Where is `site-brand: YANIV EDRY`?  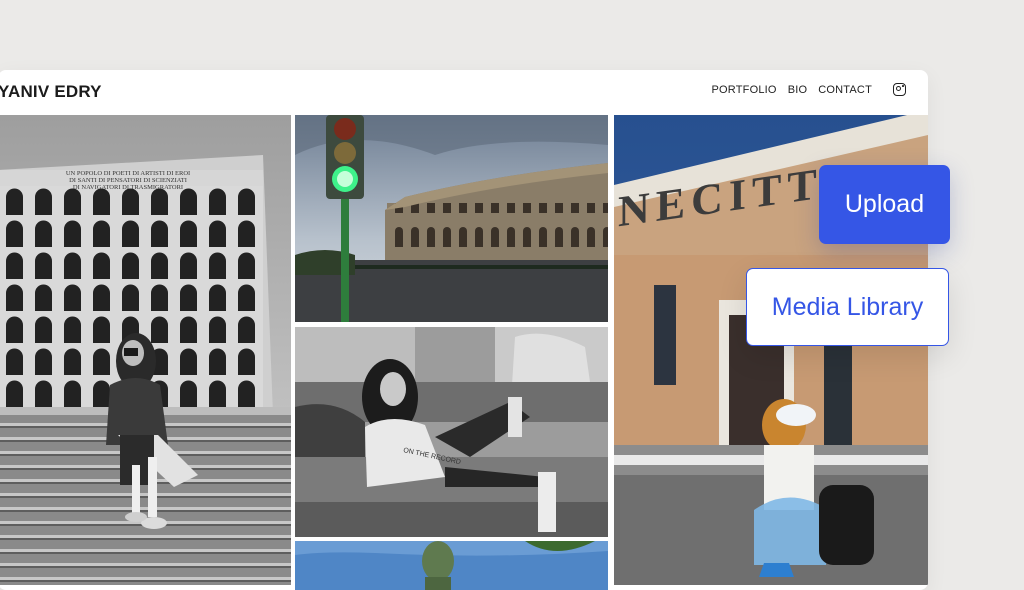
site-brand: YANIV EDRY is located at coordinates (51, 92).